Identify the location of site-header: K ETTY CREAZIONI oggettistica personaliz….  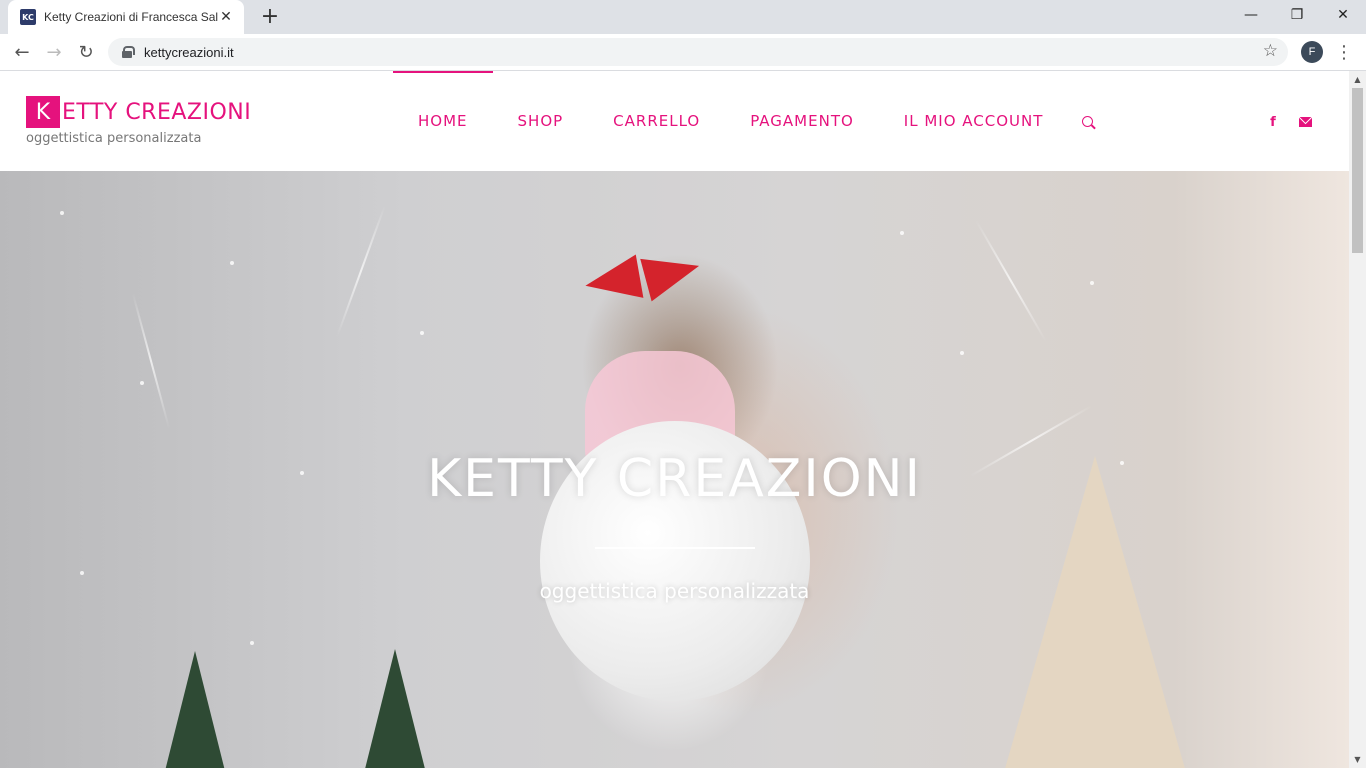
(674, 121).